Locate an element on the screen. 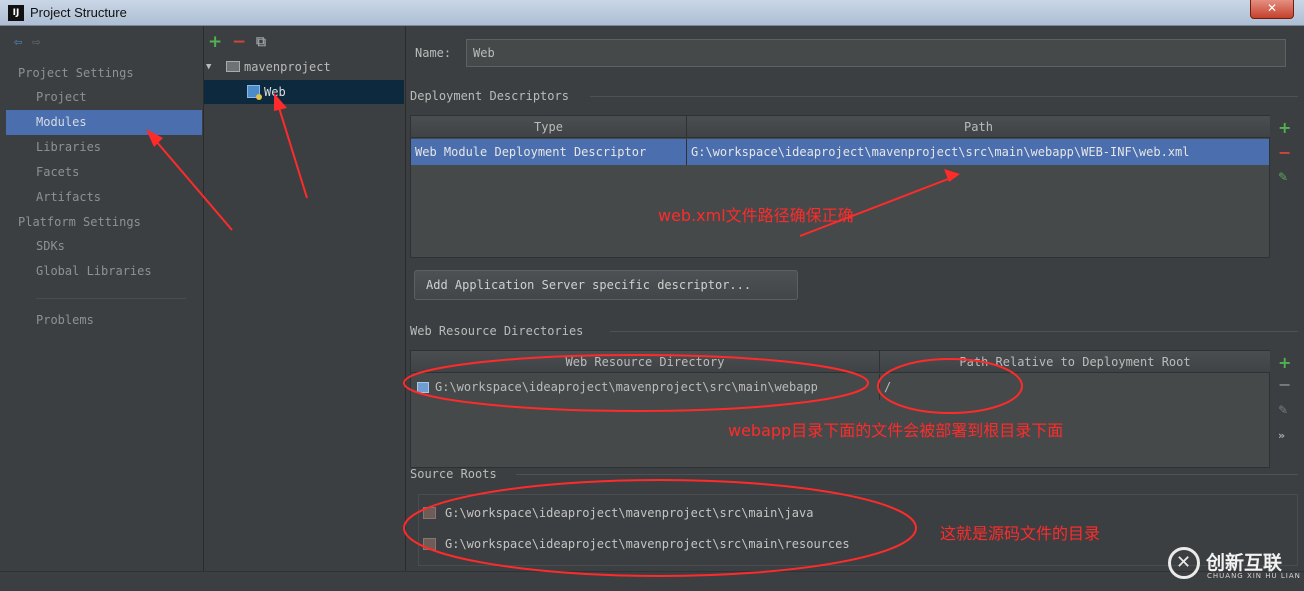 The width and height of the screenshot is (1304, 591). intellij-logo-icon: IJ is located at coordinates (16, 13).